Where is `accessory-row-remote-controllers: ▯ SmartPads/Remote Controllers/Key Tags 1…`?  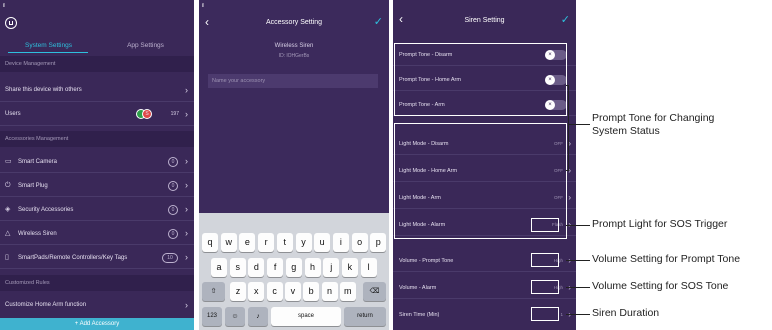
accessory-row-remote-controllers: ▯ SmartPads/Remote Controllers/Key Tags 1… is located at coordinates (97, 257).